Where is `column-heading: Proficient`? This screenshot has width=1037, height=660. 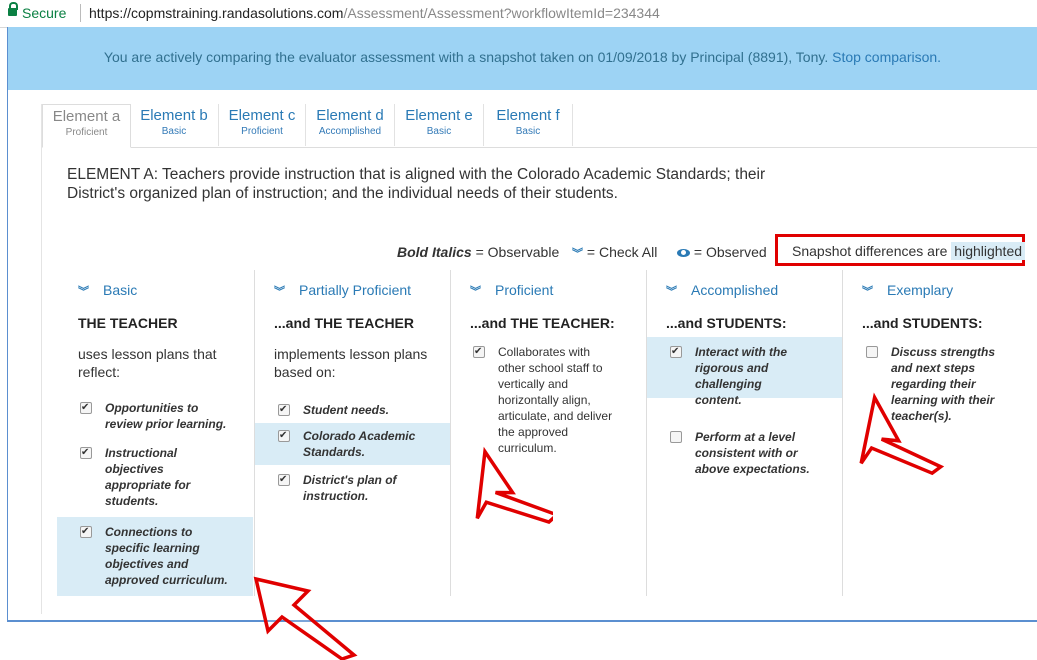 column-heading: Proficient is located at coordinates (524, 290).